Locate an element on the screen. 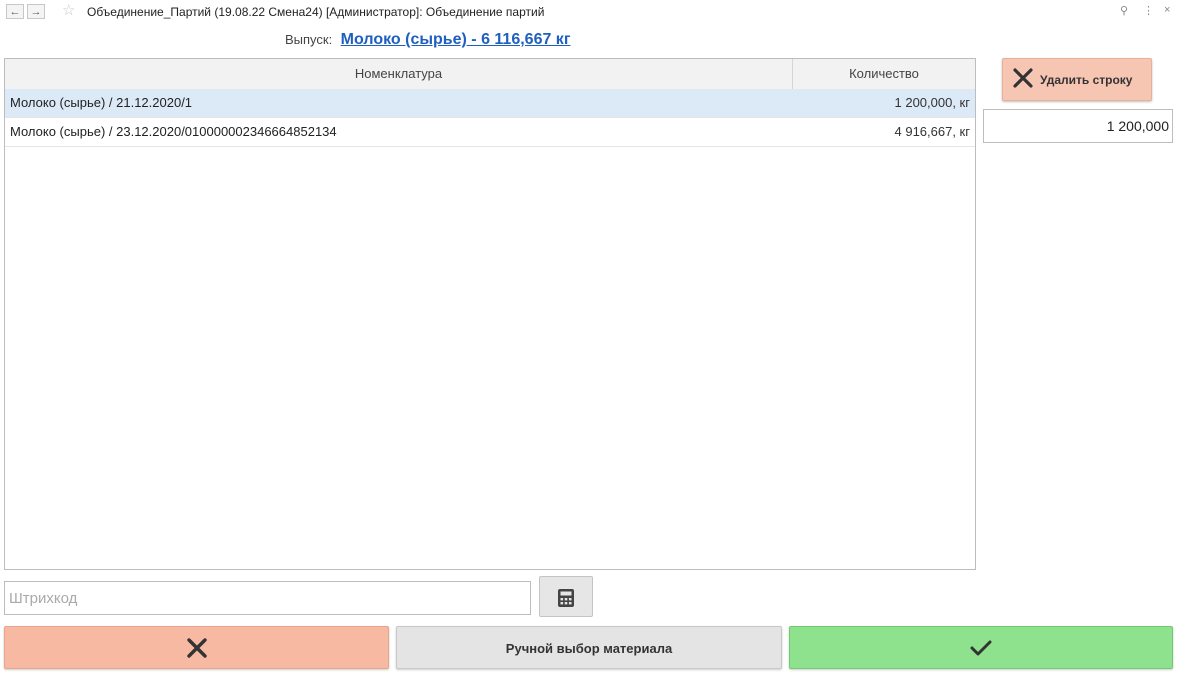  delete-row-button: Удалить строку is located at coordinates (1077, 79).